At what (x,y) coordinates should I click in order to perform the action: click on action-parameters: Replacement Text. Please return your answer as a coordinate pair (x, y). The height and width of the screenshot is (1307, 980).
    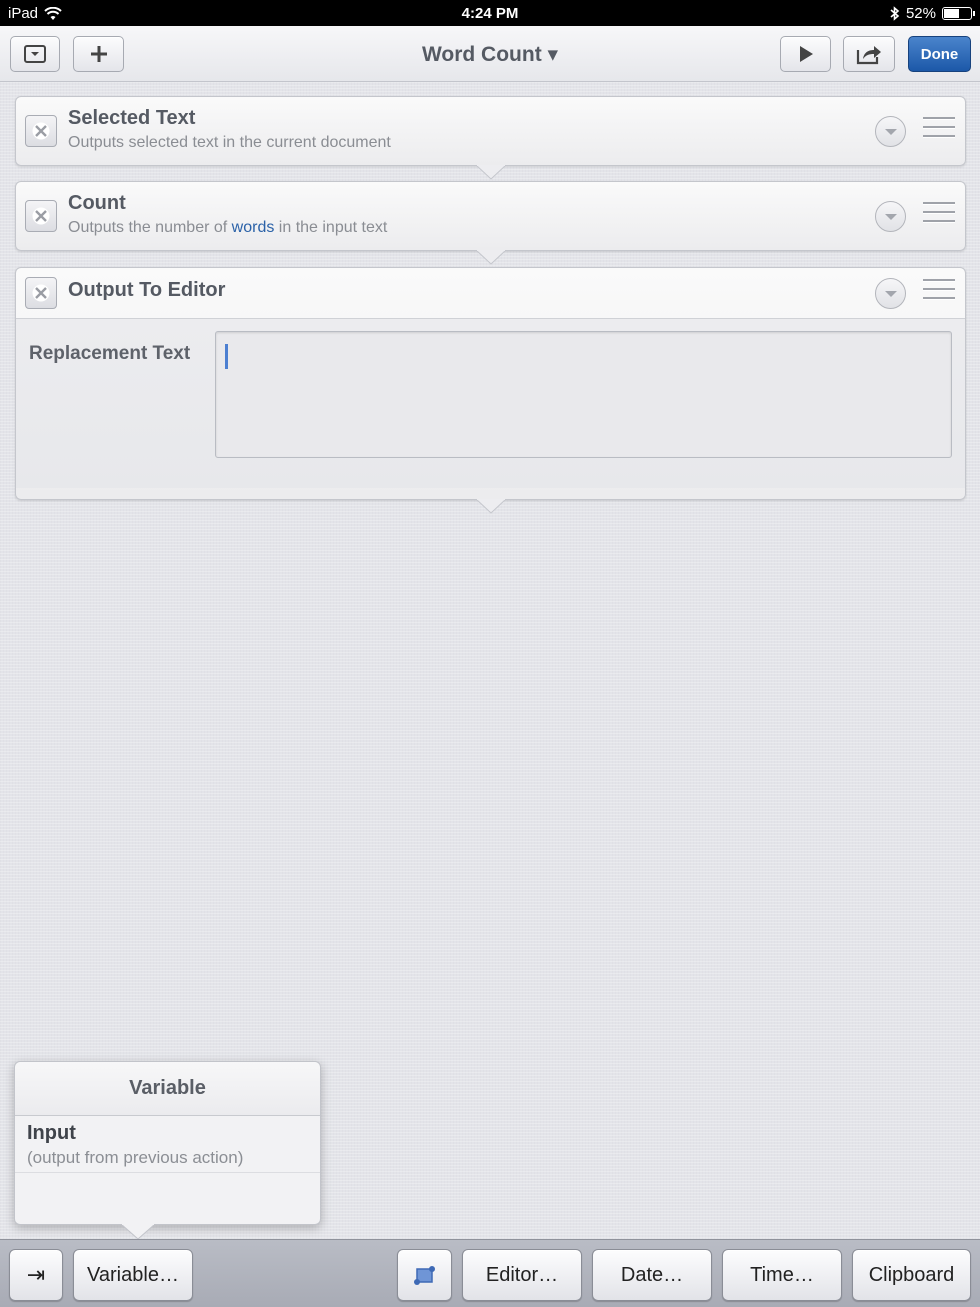
    Looking at the image, I should click on (490, 403).